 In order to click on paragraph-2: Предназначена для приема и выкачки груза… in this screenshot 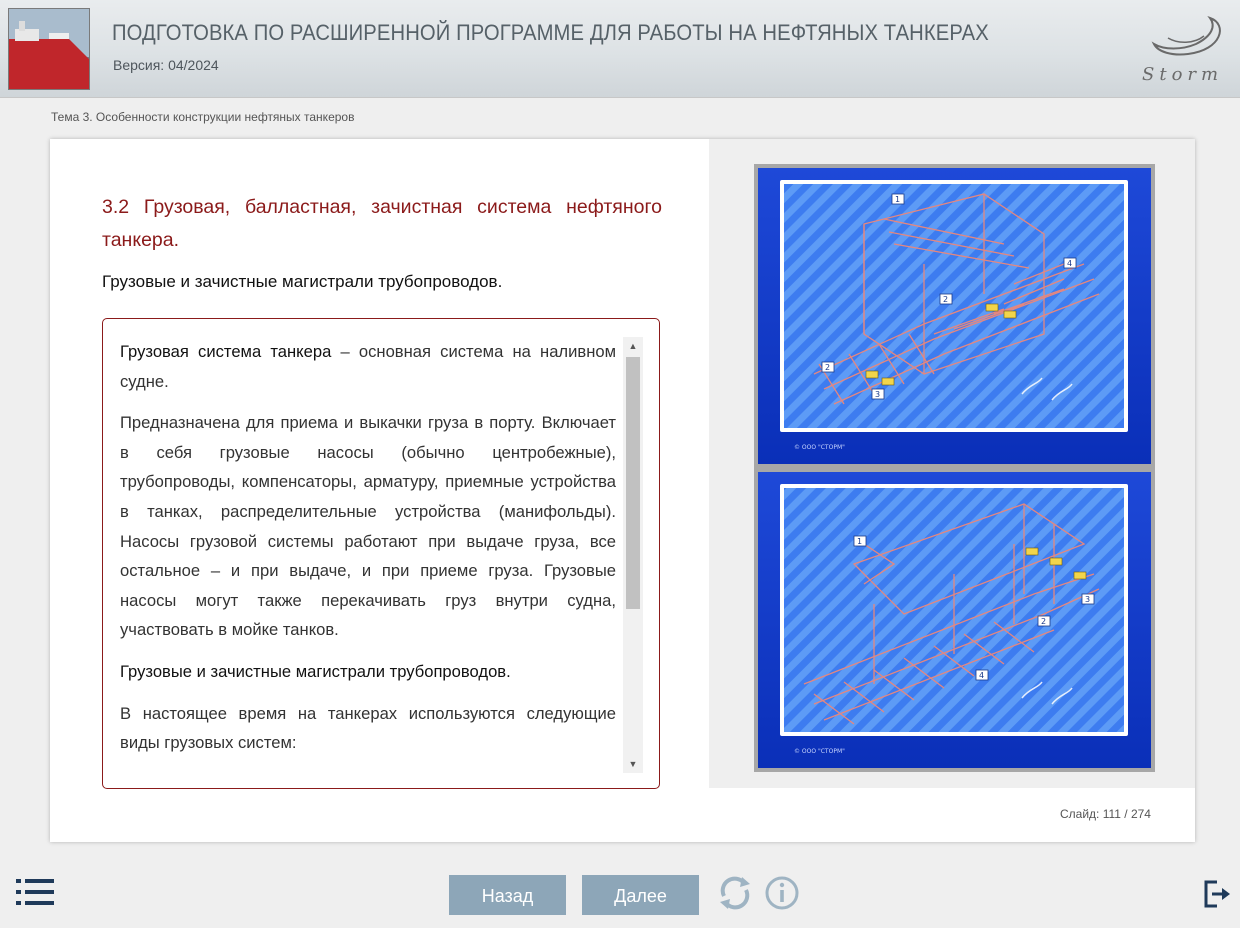, I will do `click(368, 526)`.